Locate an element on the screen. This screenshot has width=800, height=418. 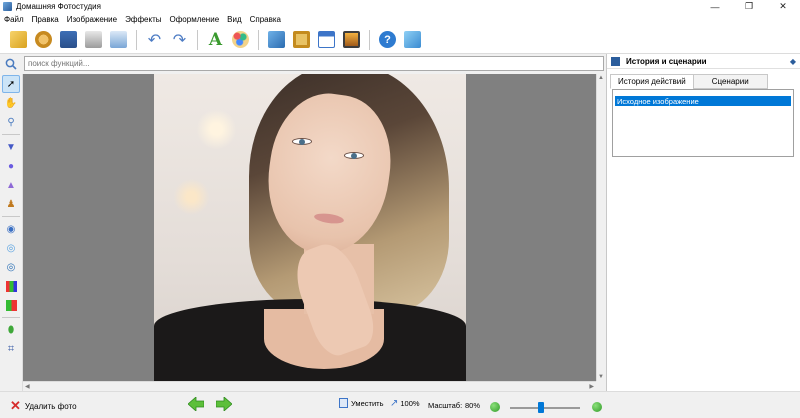
crop-tool: ⌗ is located at coordinates (11, 349).